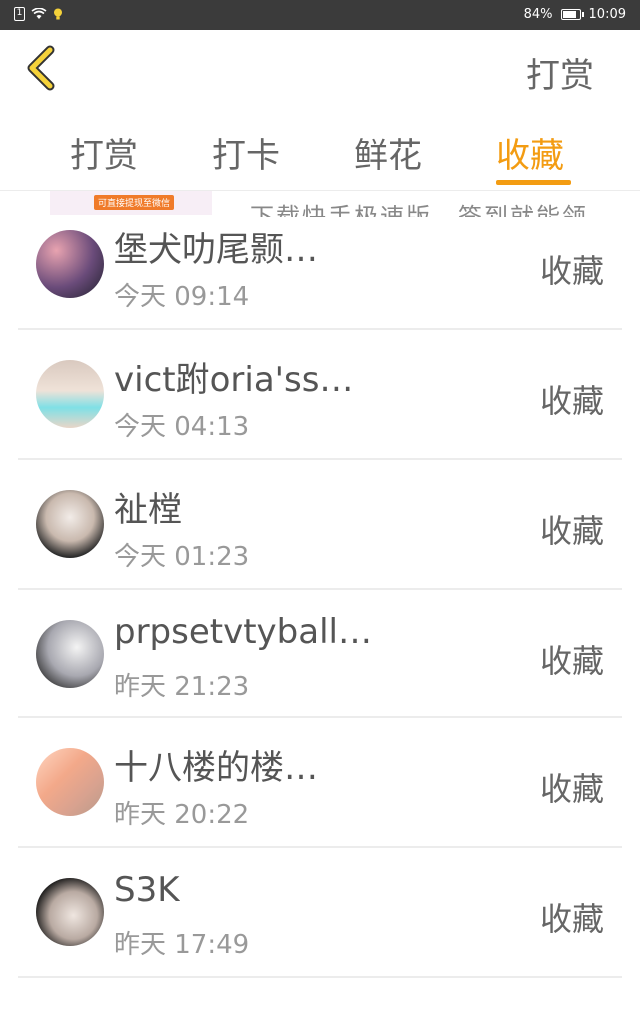  What do you see at coordinates (104, 152) in the screenshot?
I see `tab-reward: 打赏` at bounding box center [104, 152].